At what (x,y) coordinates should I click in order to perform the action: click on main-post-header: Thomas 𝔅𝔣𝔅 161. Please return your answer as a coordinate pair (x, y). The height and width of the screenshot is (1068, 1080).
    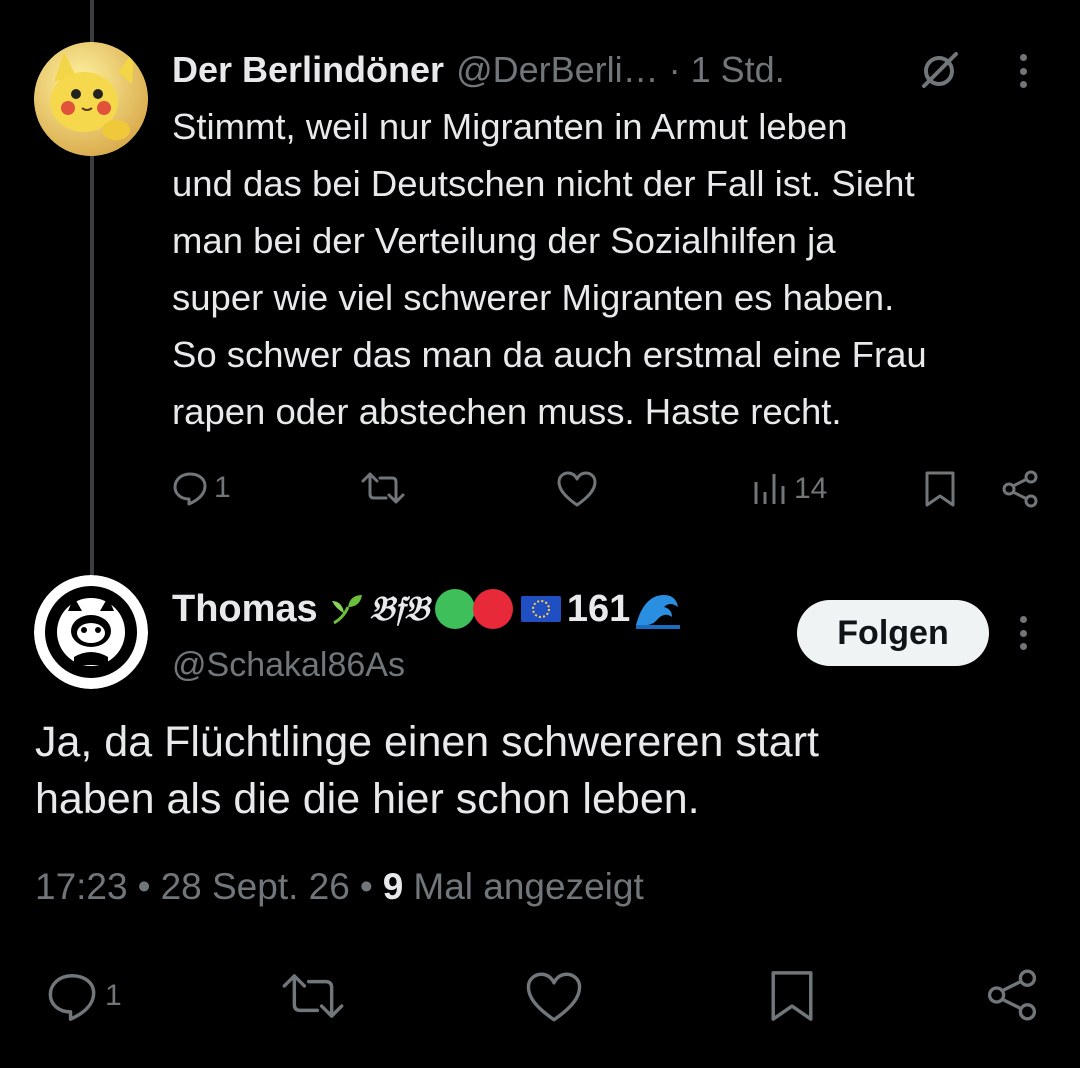
    Looking at the image, I should click on (429, 609).